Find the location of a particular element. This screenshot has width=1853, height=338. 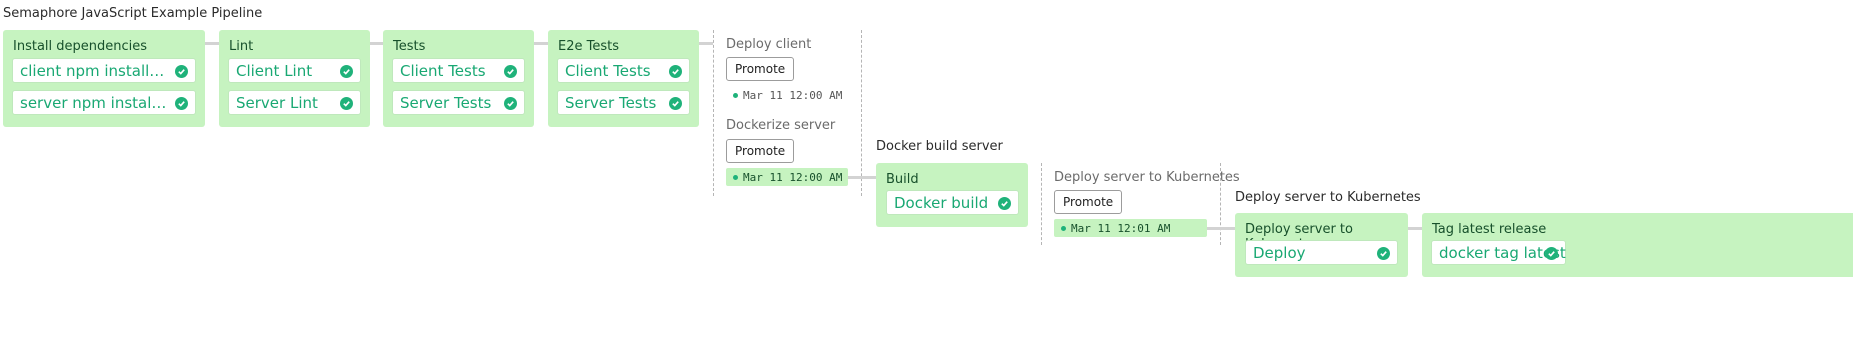

job-label: Docker build is located at coordinates (941, 203).